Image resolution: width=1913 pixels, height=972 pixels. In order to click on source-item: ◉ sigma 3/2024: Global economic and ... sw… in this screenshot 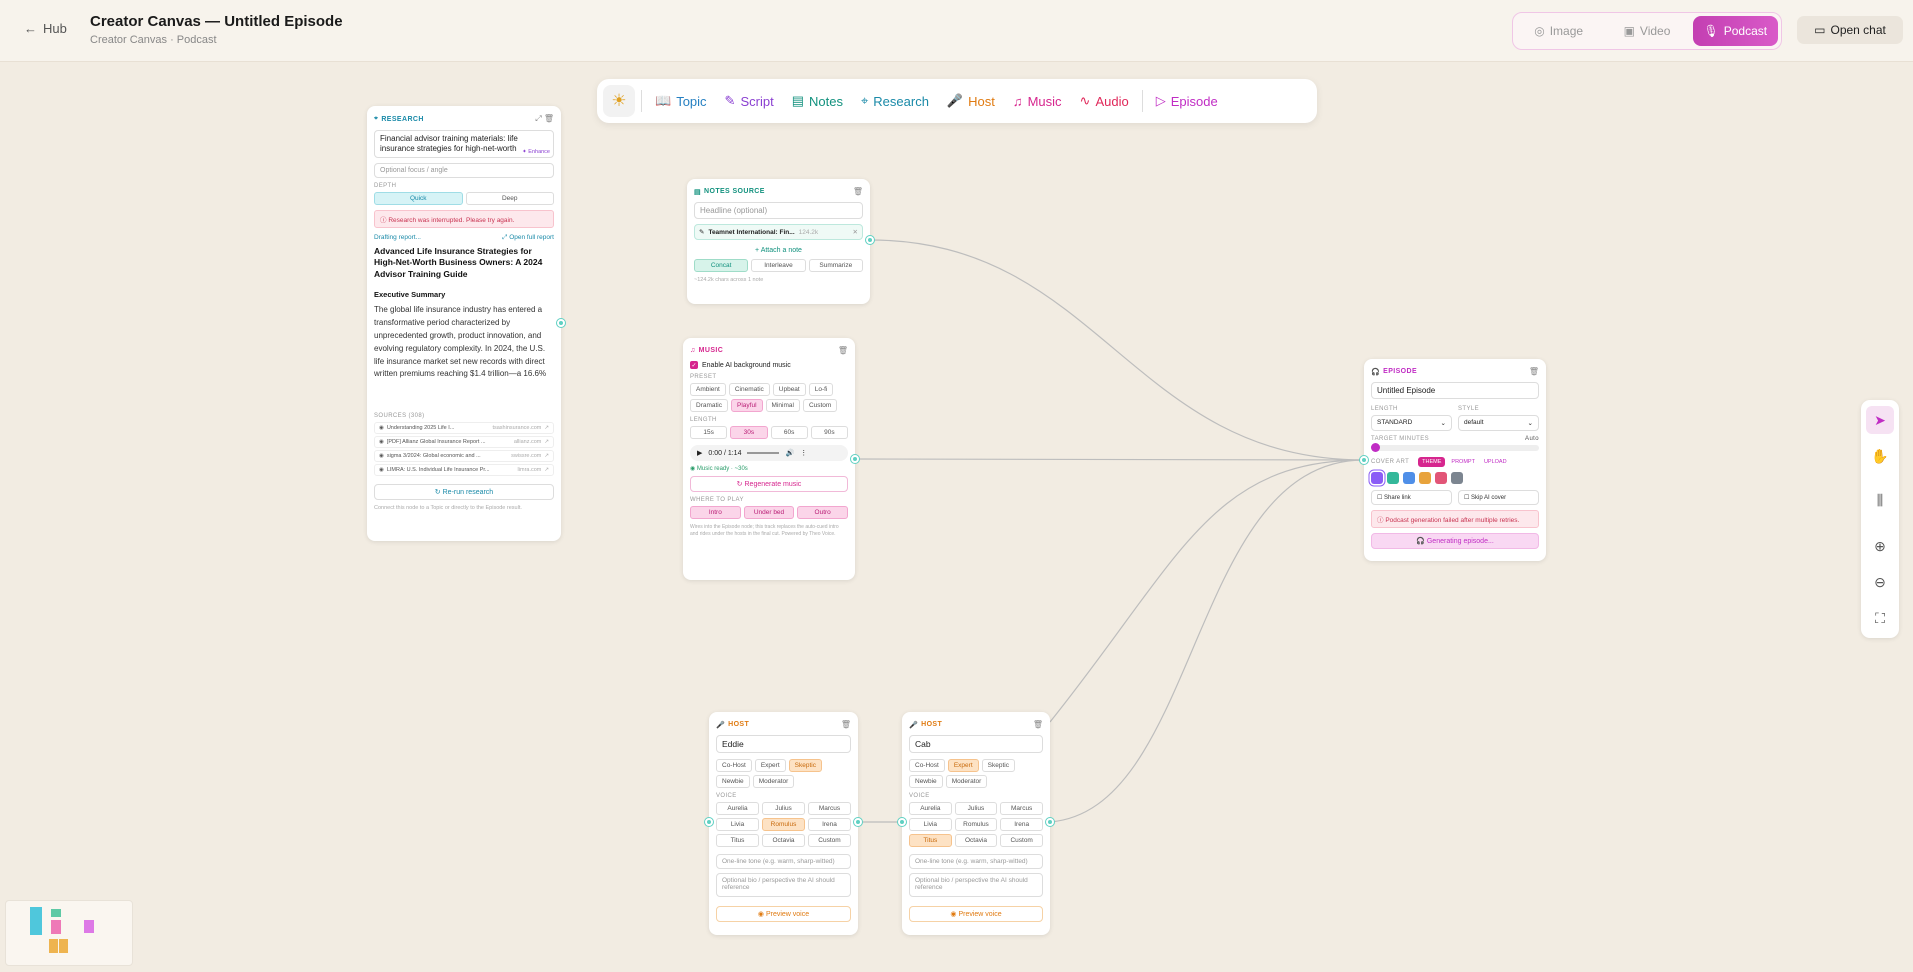, I will do `click(464, 456)`.